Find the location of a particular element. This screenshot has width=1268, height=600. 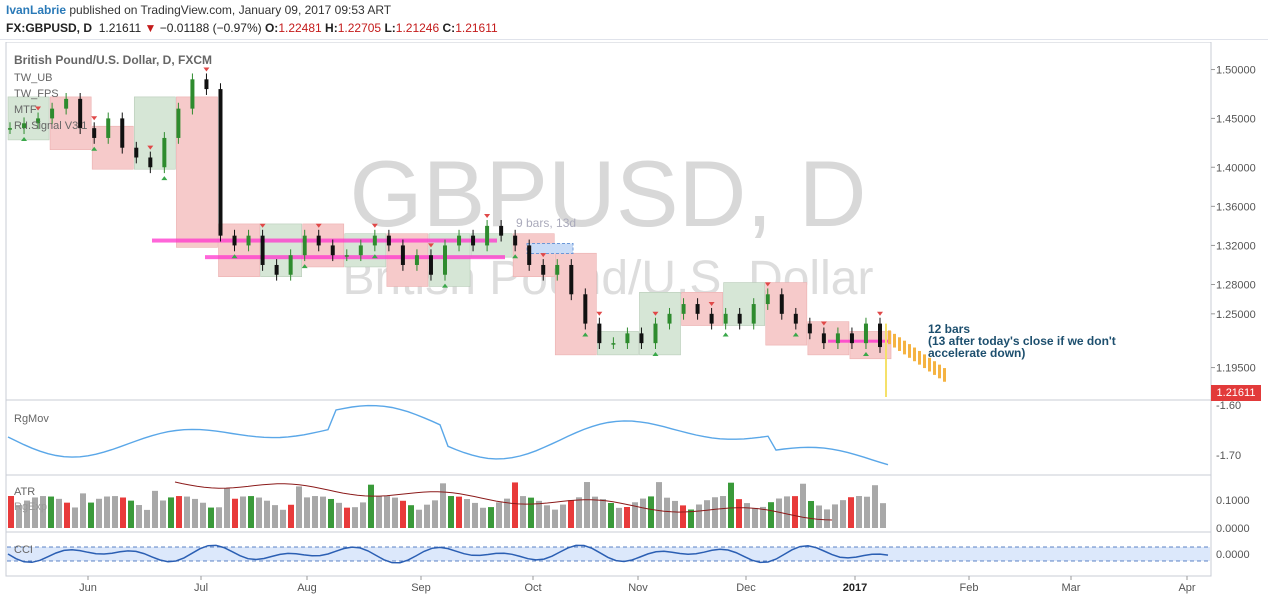

atr-tick-label: 0.1000 is located at coordinates (1233, 501).